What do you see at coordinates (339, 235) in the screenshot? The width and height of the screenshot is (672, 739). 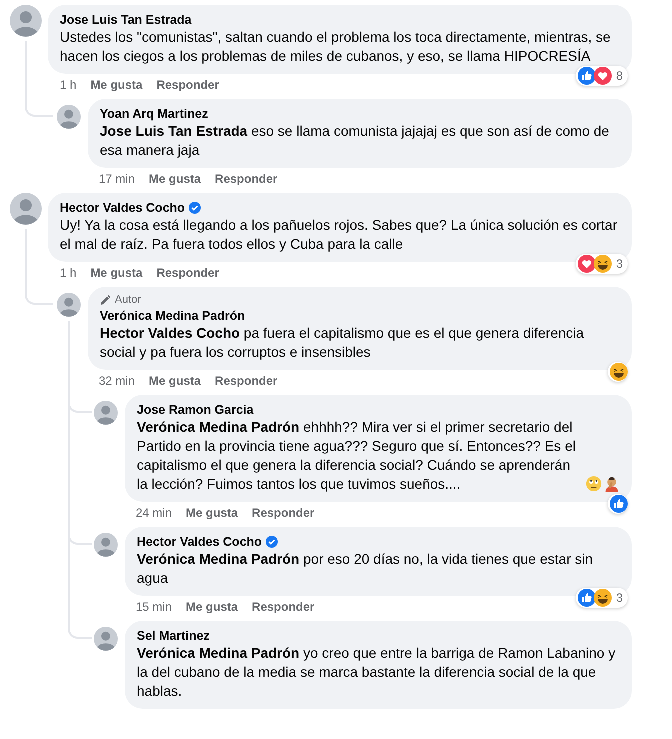 I see `comment-text: Uy! Ya la cosa está llegando a los pañuelos rojos. Sabes que? La única solución es cortar el mal de raíz. Pa fuera todos ellos y Cuba para la calle` at bounding box center [339, 235].